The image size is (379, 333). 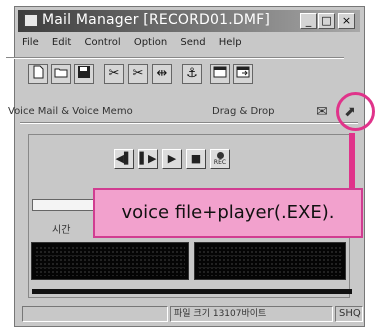 I want to click on restore-button: □, so click(x=326, y=21).